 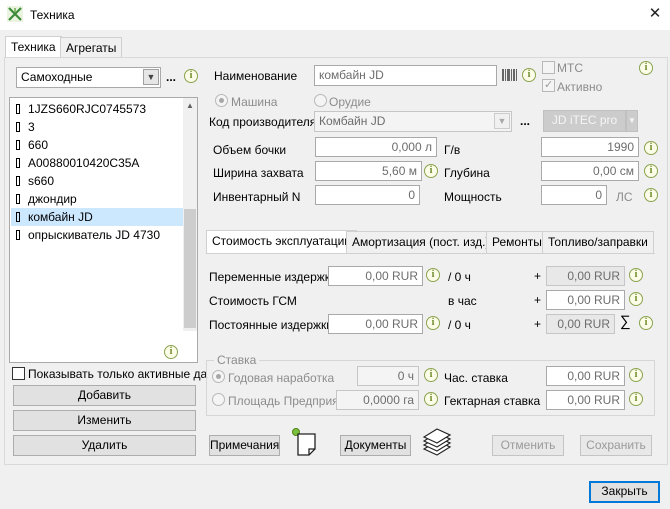 I want to click on close-button: Закрыть, so click(x=624, y=492).